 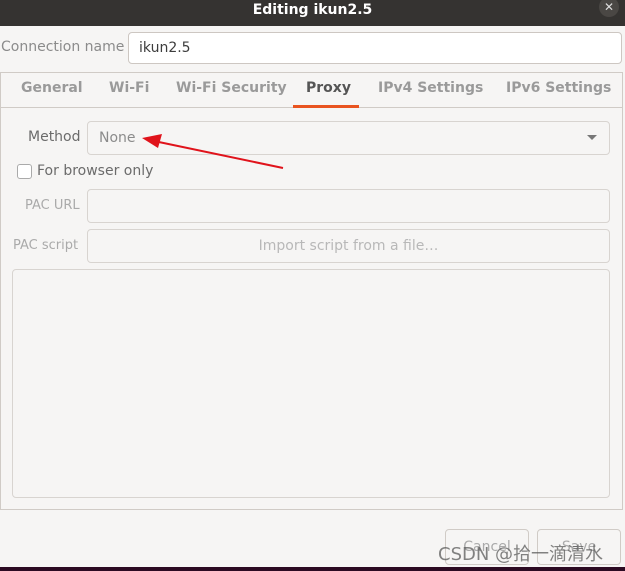 What do you see at coordinates (430, 88) in the screenshot?
I see `tab-ipv4: IPv4 Settings` at bounding box center [430, 88].